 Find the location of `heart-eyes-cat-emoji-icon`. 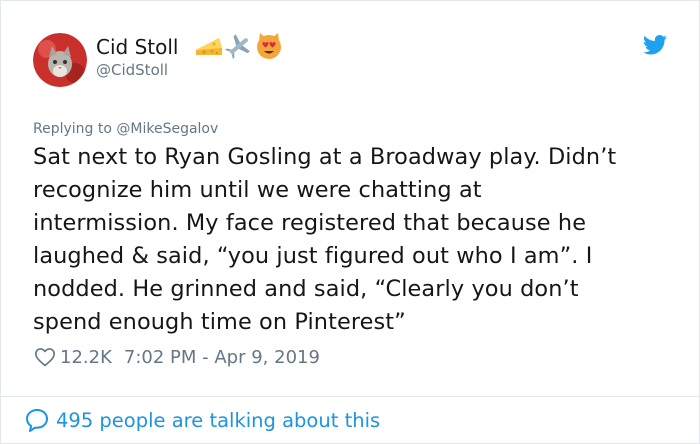

heart-eyes-cat-emoji-icon is located at coordinates (269, 46).